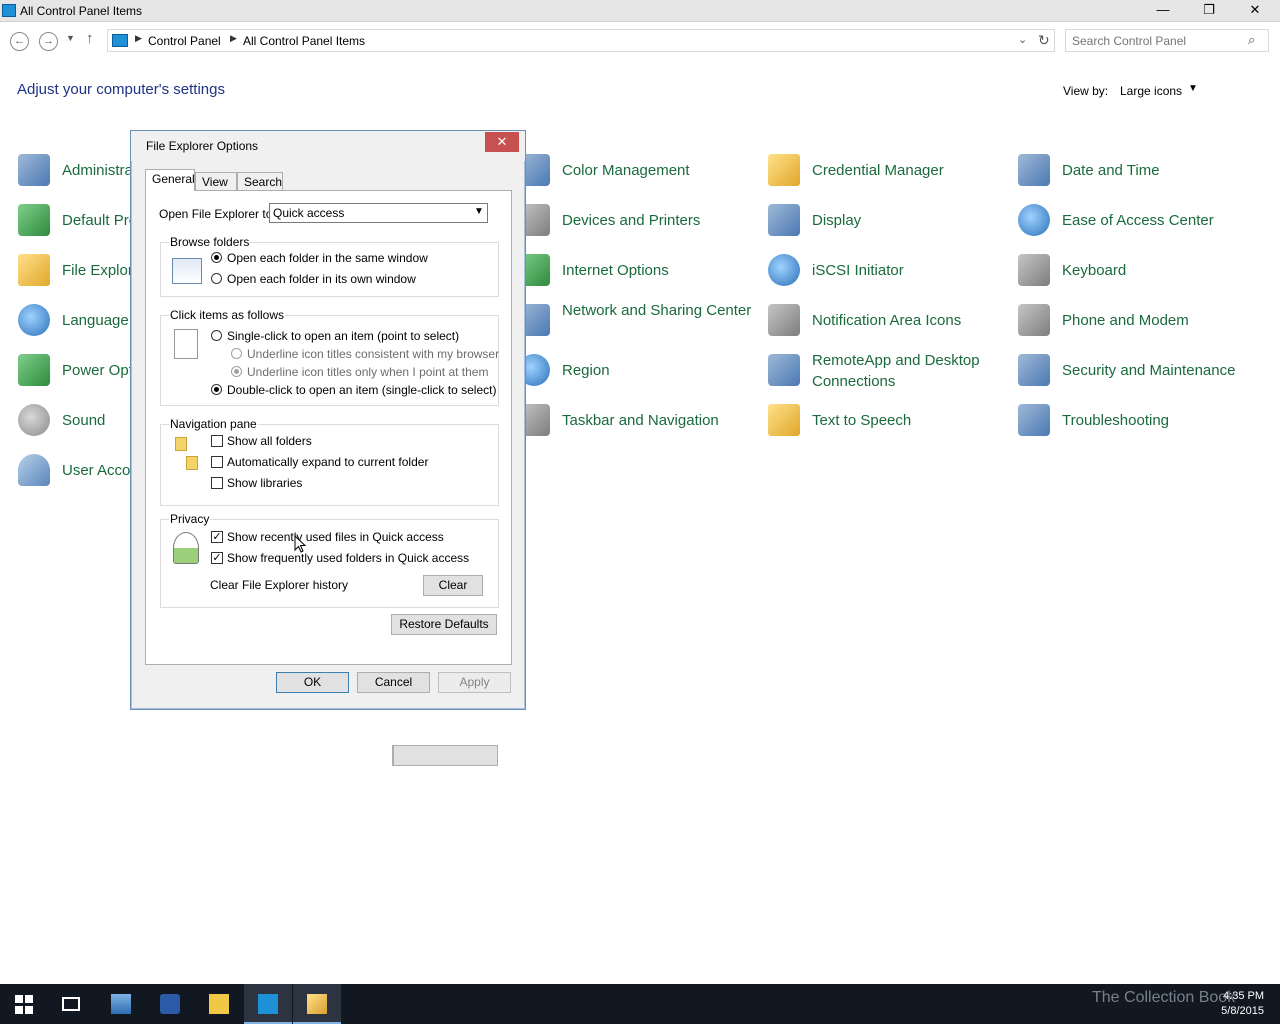  I want to click on search-box: ⌕, so click(1167, 40).